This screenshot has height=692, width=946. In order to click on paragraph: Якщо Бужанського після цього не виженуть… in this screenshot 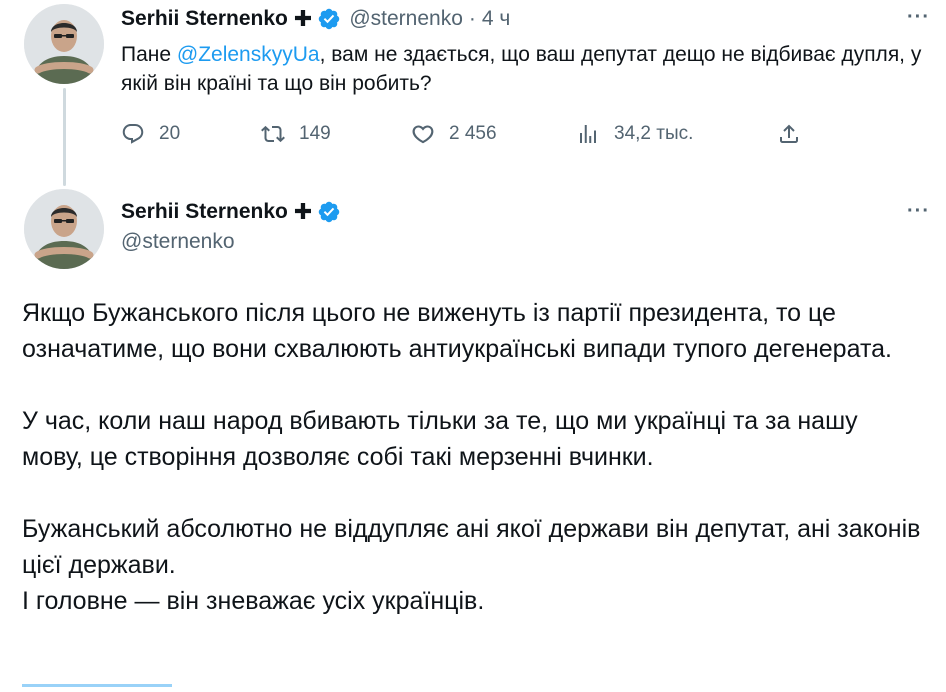, I will do `click(457, 331)`.